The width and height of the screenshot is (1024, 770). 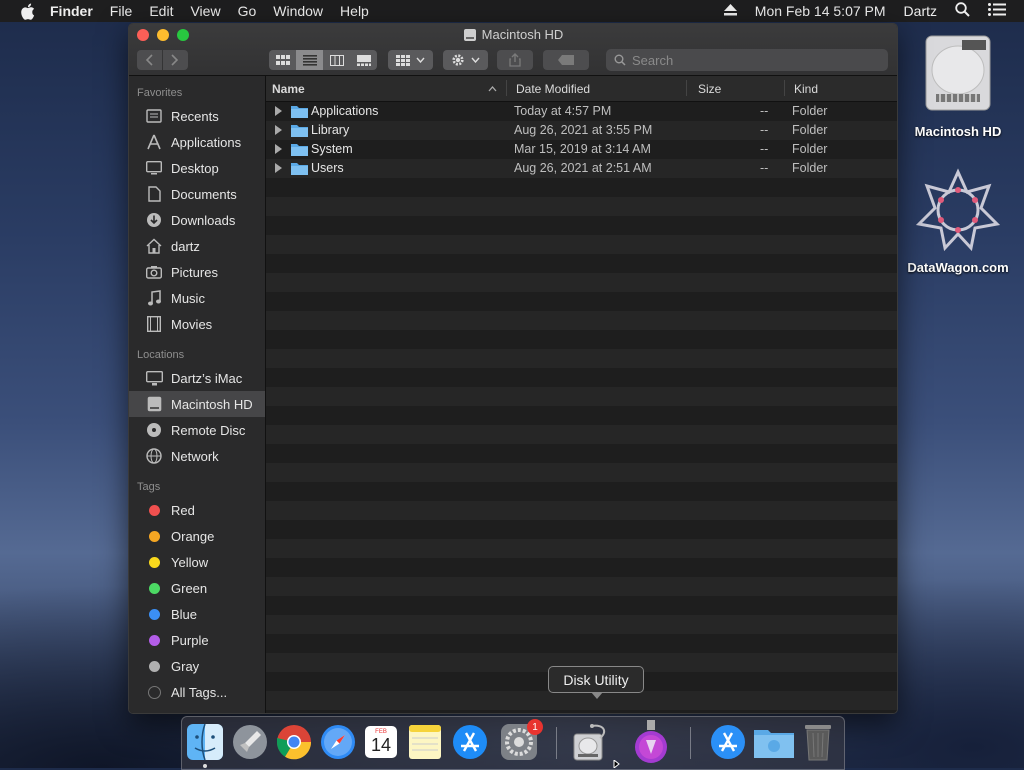 I want to click on menu-finder: Finder, so click(x=71, y=11).